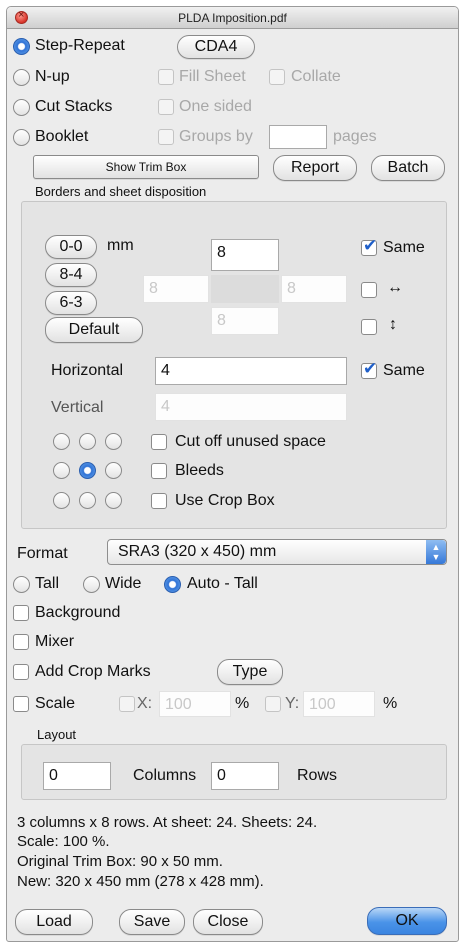  What do you see at coordinates (215, 106) in the screenshot?
I see `one-sided-label: One sided` at bounding box center [215, 106].